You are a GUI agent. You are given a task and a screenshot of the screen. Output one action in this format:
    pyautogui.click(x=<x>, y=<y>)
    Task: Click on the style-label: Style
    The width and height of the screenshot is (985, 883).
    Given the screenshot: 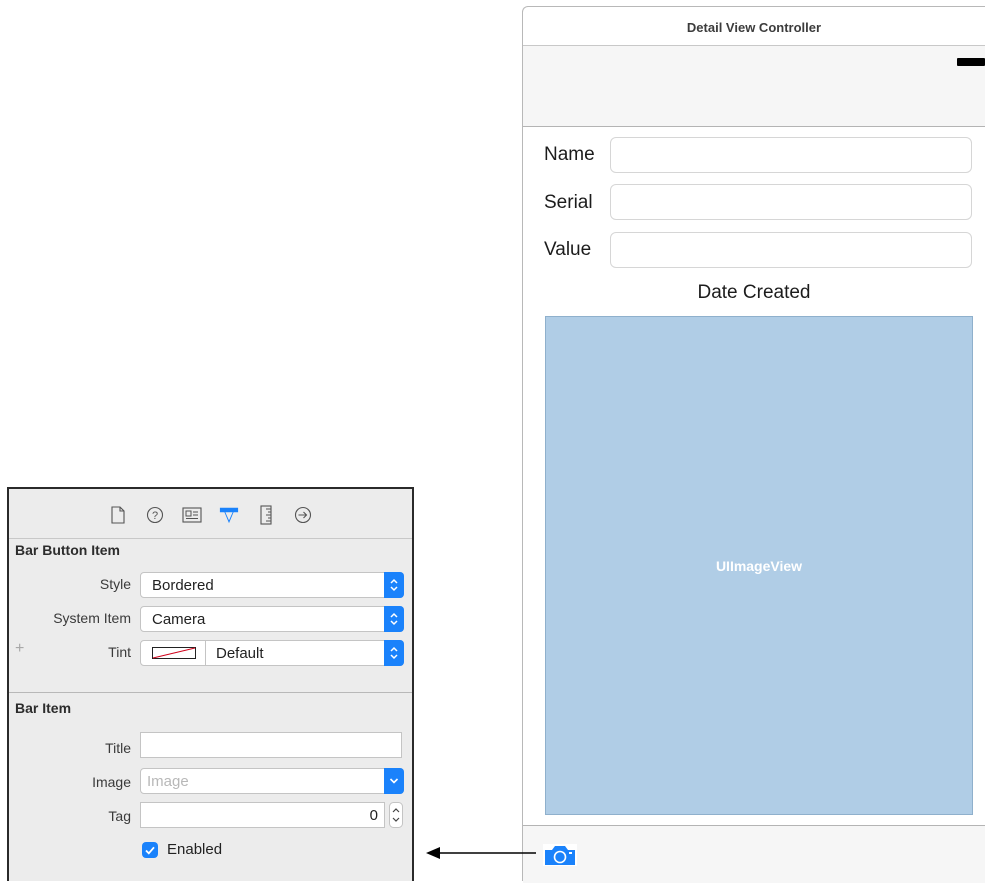 What is the action you would take?
    pyautogui.click(x=115, y=584)
    